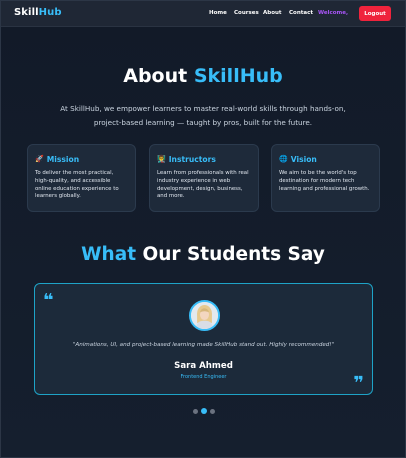 This screenshot has height=458, width=406. What do you see at coordinates (233, 254) in the screenshot?
I see `testimonials-title-rest: Our Students Say` at bounding box center [233, 254].